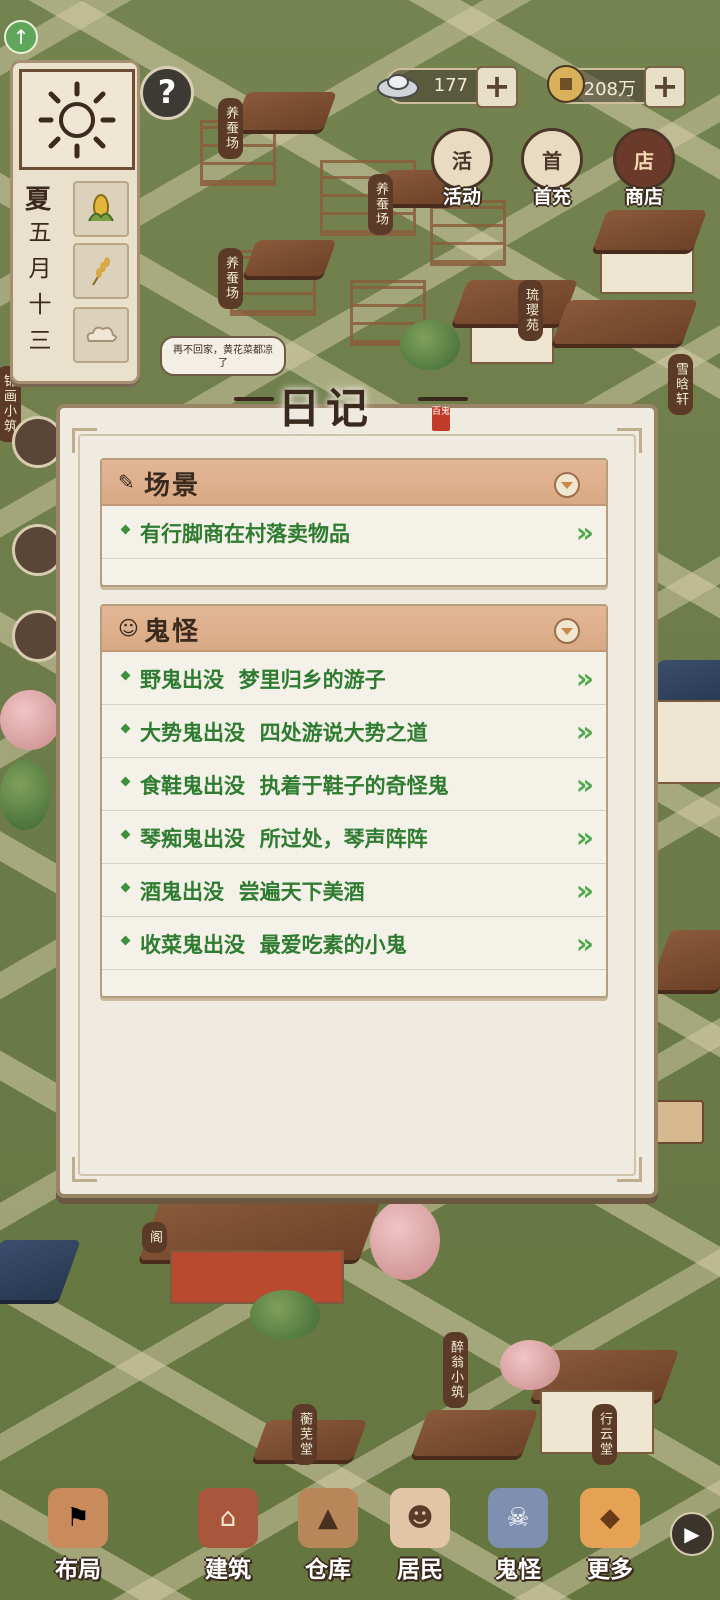  What do you see at coordinates (665, 87) in the screenshot?
I see `add-coin-button: +` at bounding box center [665, 87].